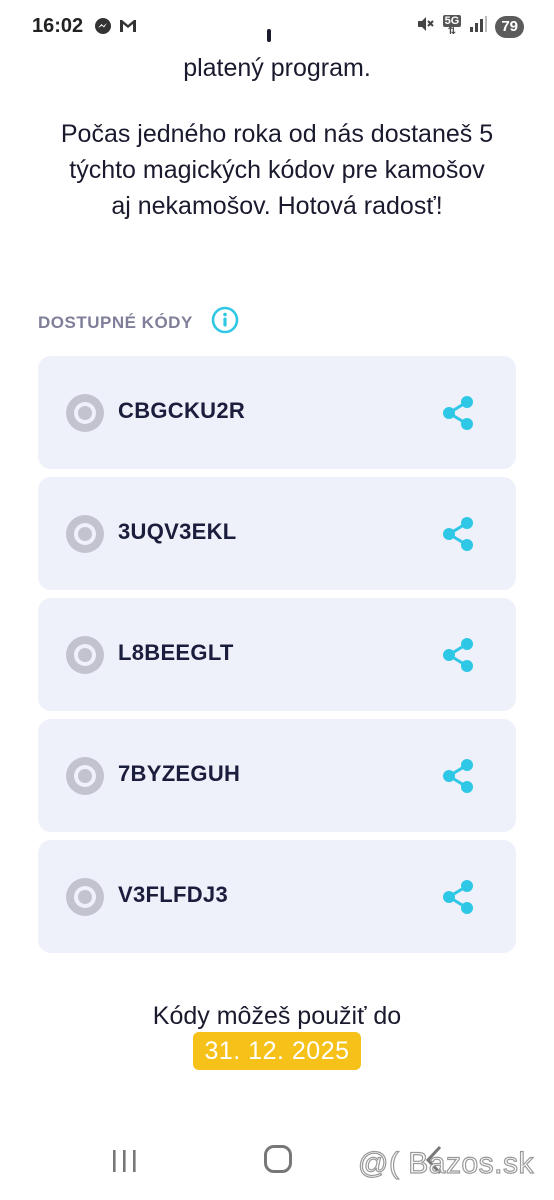 The image size is (554, 1200). What do you see at coordinates (177, 531) in the screenshot?
I see `code-value: 3UQV3EKL` at bounding box center [177, 531].